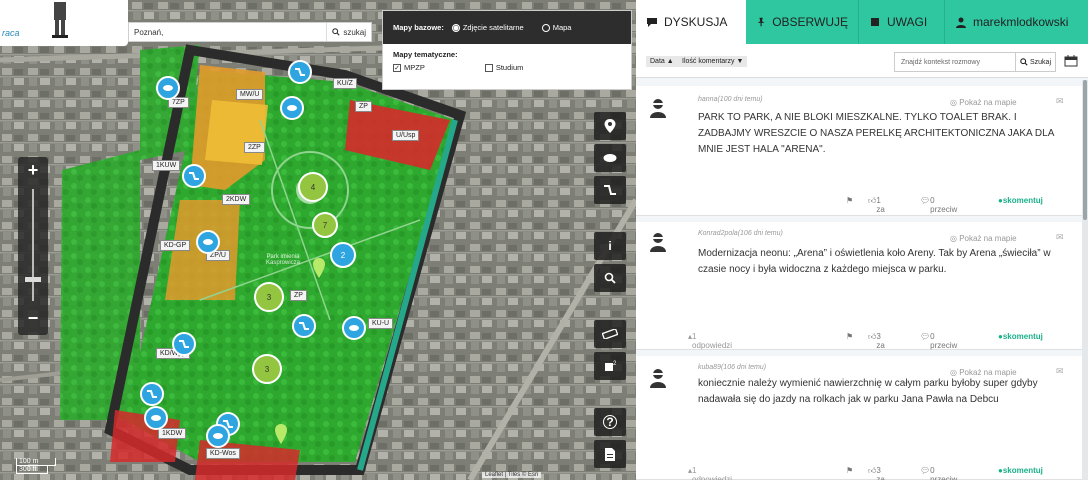 The height and width of the screenshot is (480, 1088). Describe the element at coordinates (172, 433) in the screenshot. I see `zone-label: 1KDW` at that location.